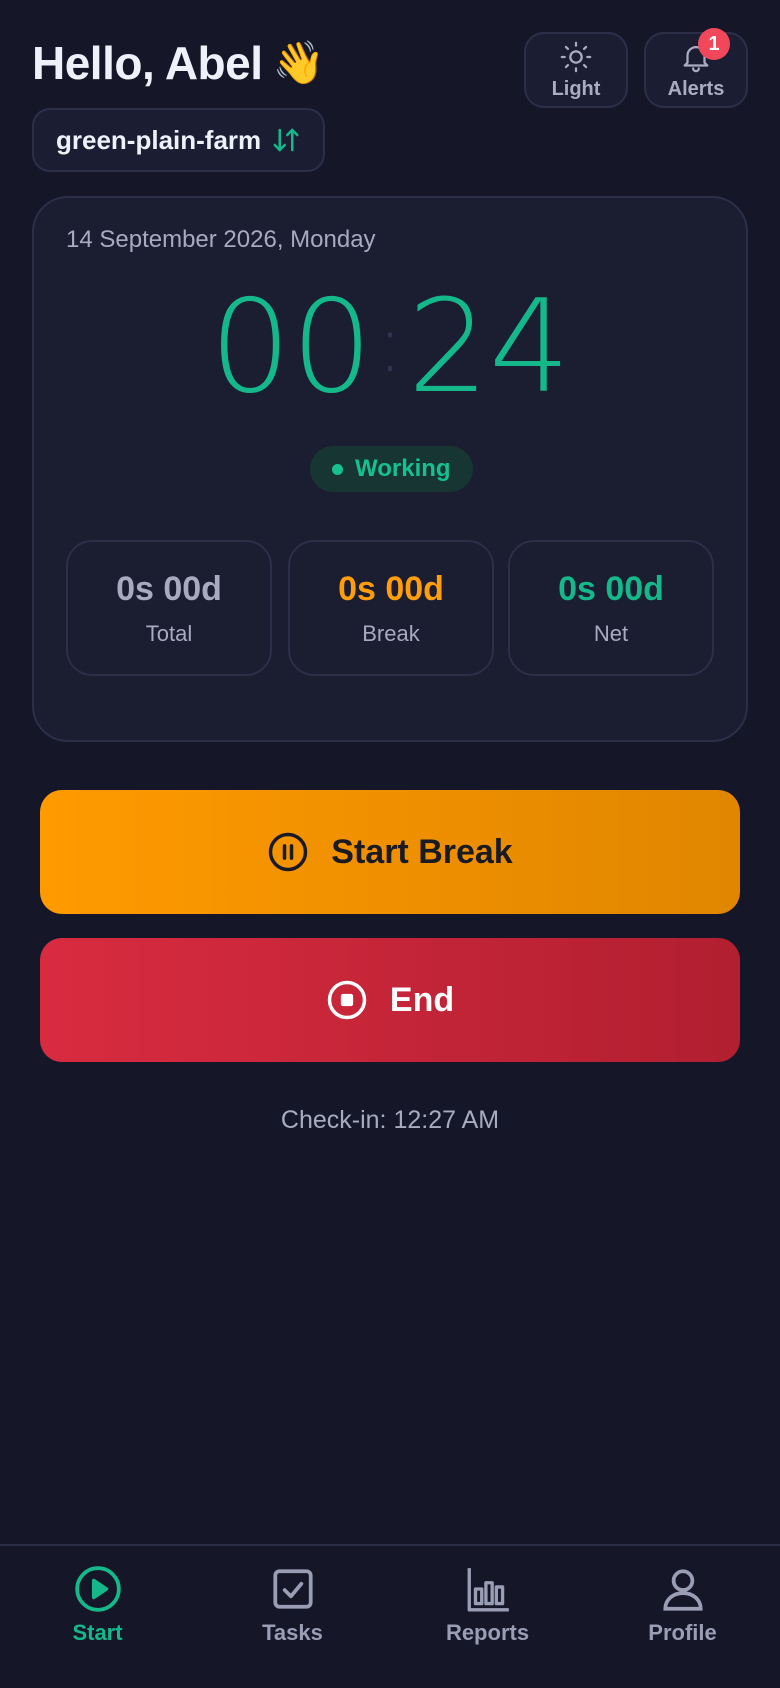 This screenshot has height=1688, width=780. What do you see at coordinates (288, 852) in the screenshot?
I see `pause-circle-icon` at bounding box center [288, 852].